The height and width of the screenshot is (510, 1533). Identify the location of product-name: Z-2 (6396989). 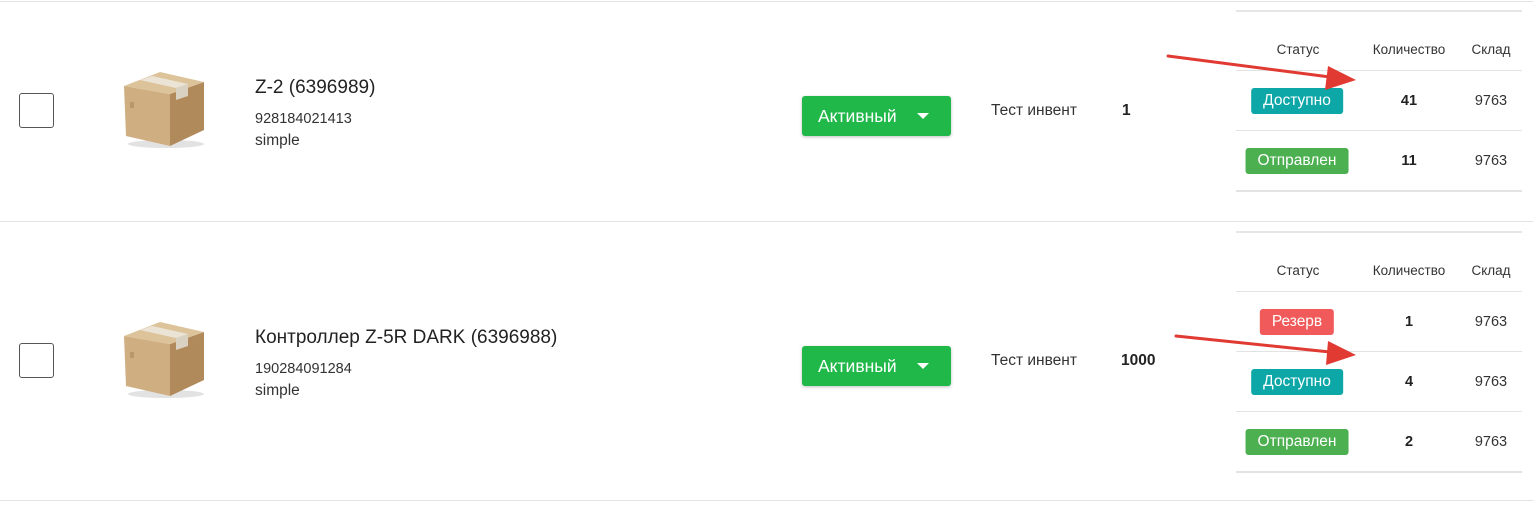
(315, 88).